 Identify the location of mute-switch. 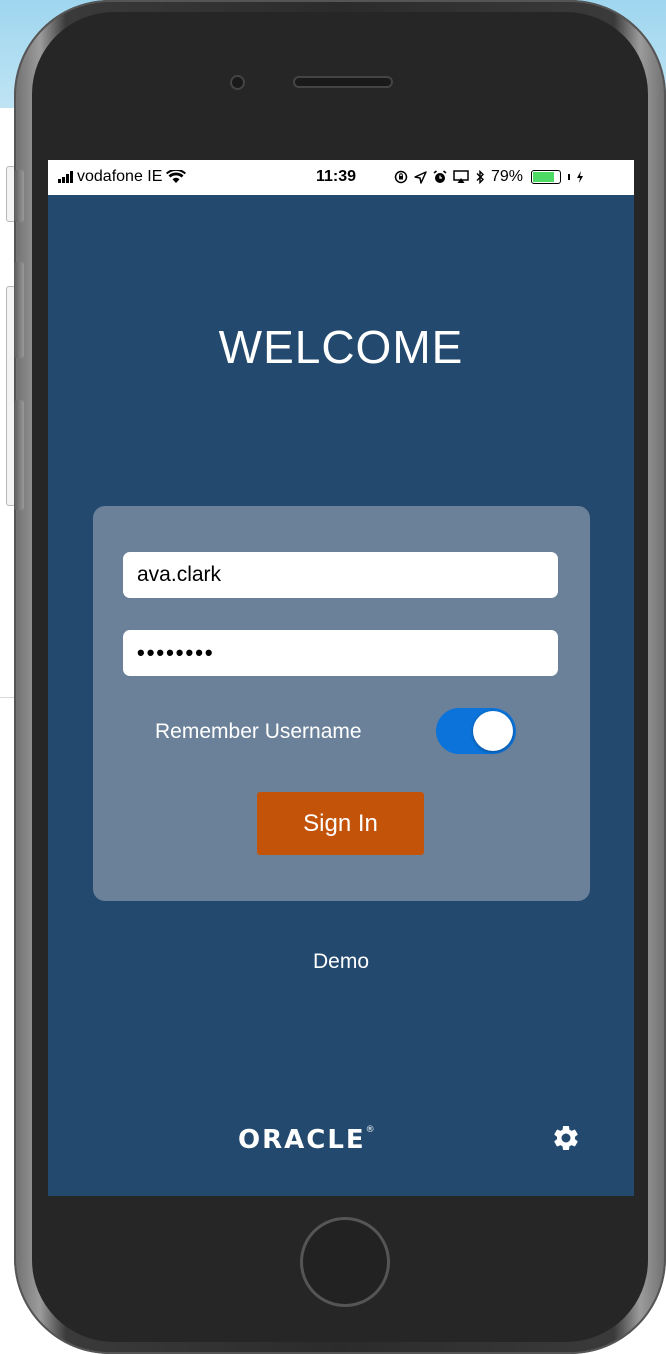
(19, 196).